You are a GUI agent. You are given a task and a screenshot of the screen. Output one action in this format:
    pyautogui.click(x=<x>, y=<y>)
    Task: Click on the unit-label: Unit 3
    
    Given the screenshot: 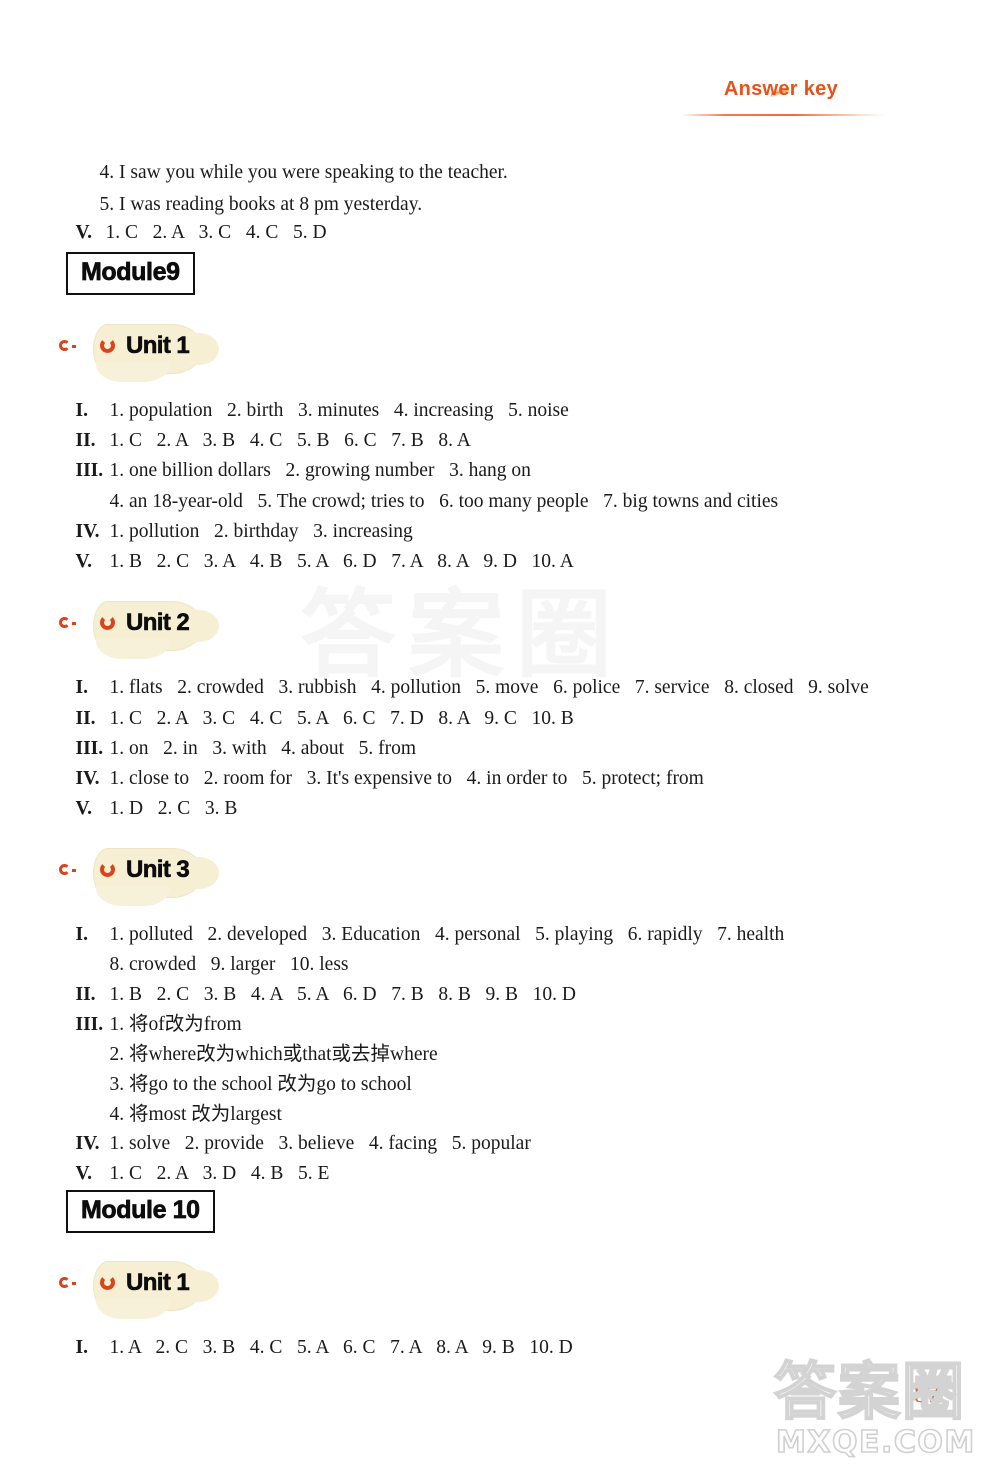 What is the action you would take?
    pyautogui.click(x=158, y=870)
    